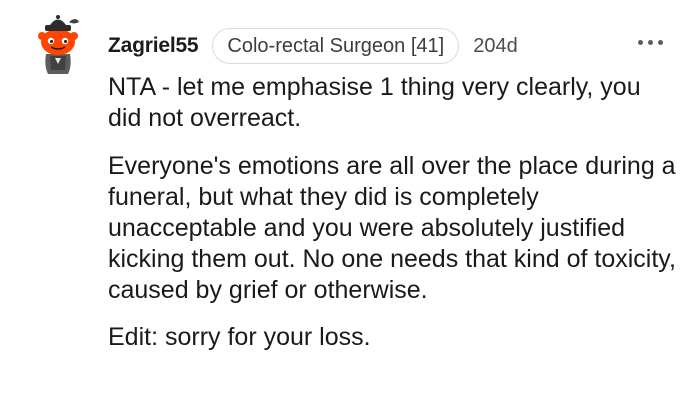 This screenshot has width=700, height=413. Describe the element at coordinates (652, 44) in the screenshot. I see `more-options-button` at that location.